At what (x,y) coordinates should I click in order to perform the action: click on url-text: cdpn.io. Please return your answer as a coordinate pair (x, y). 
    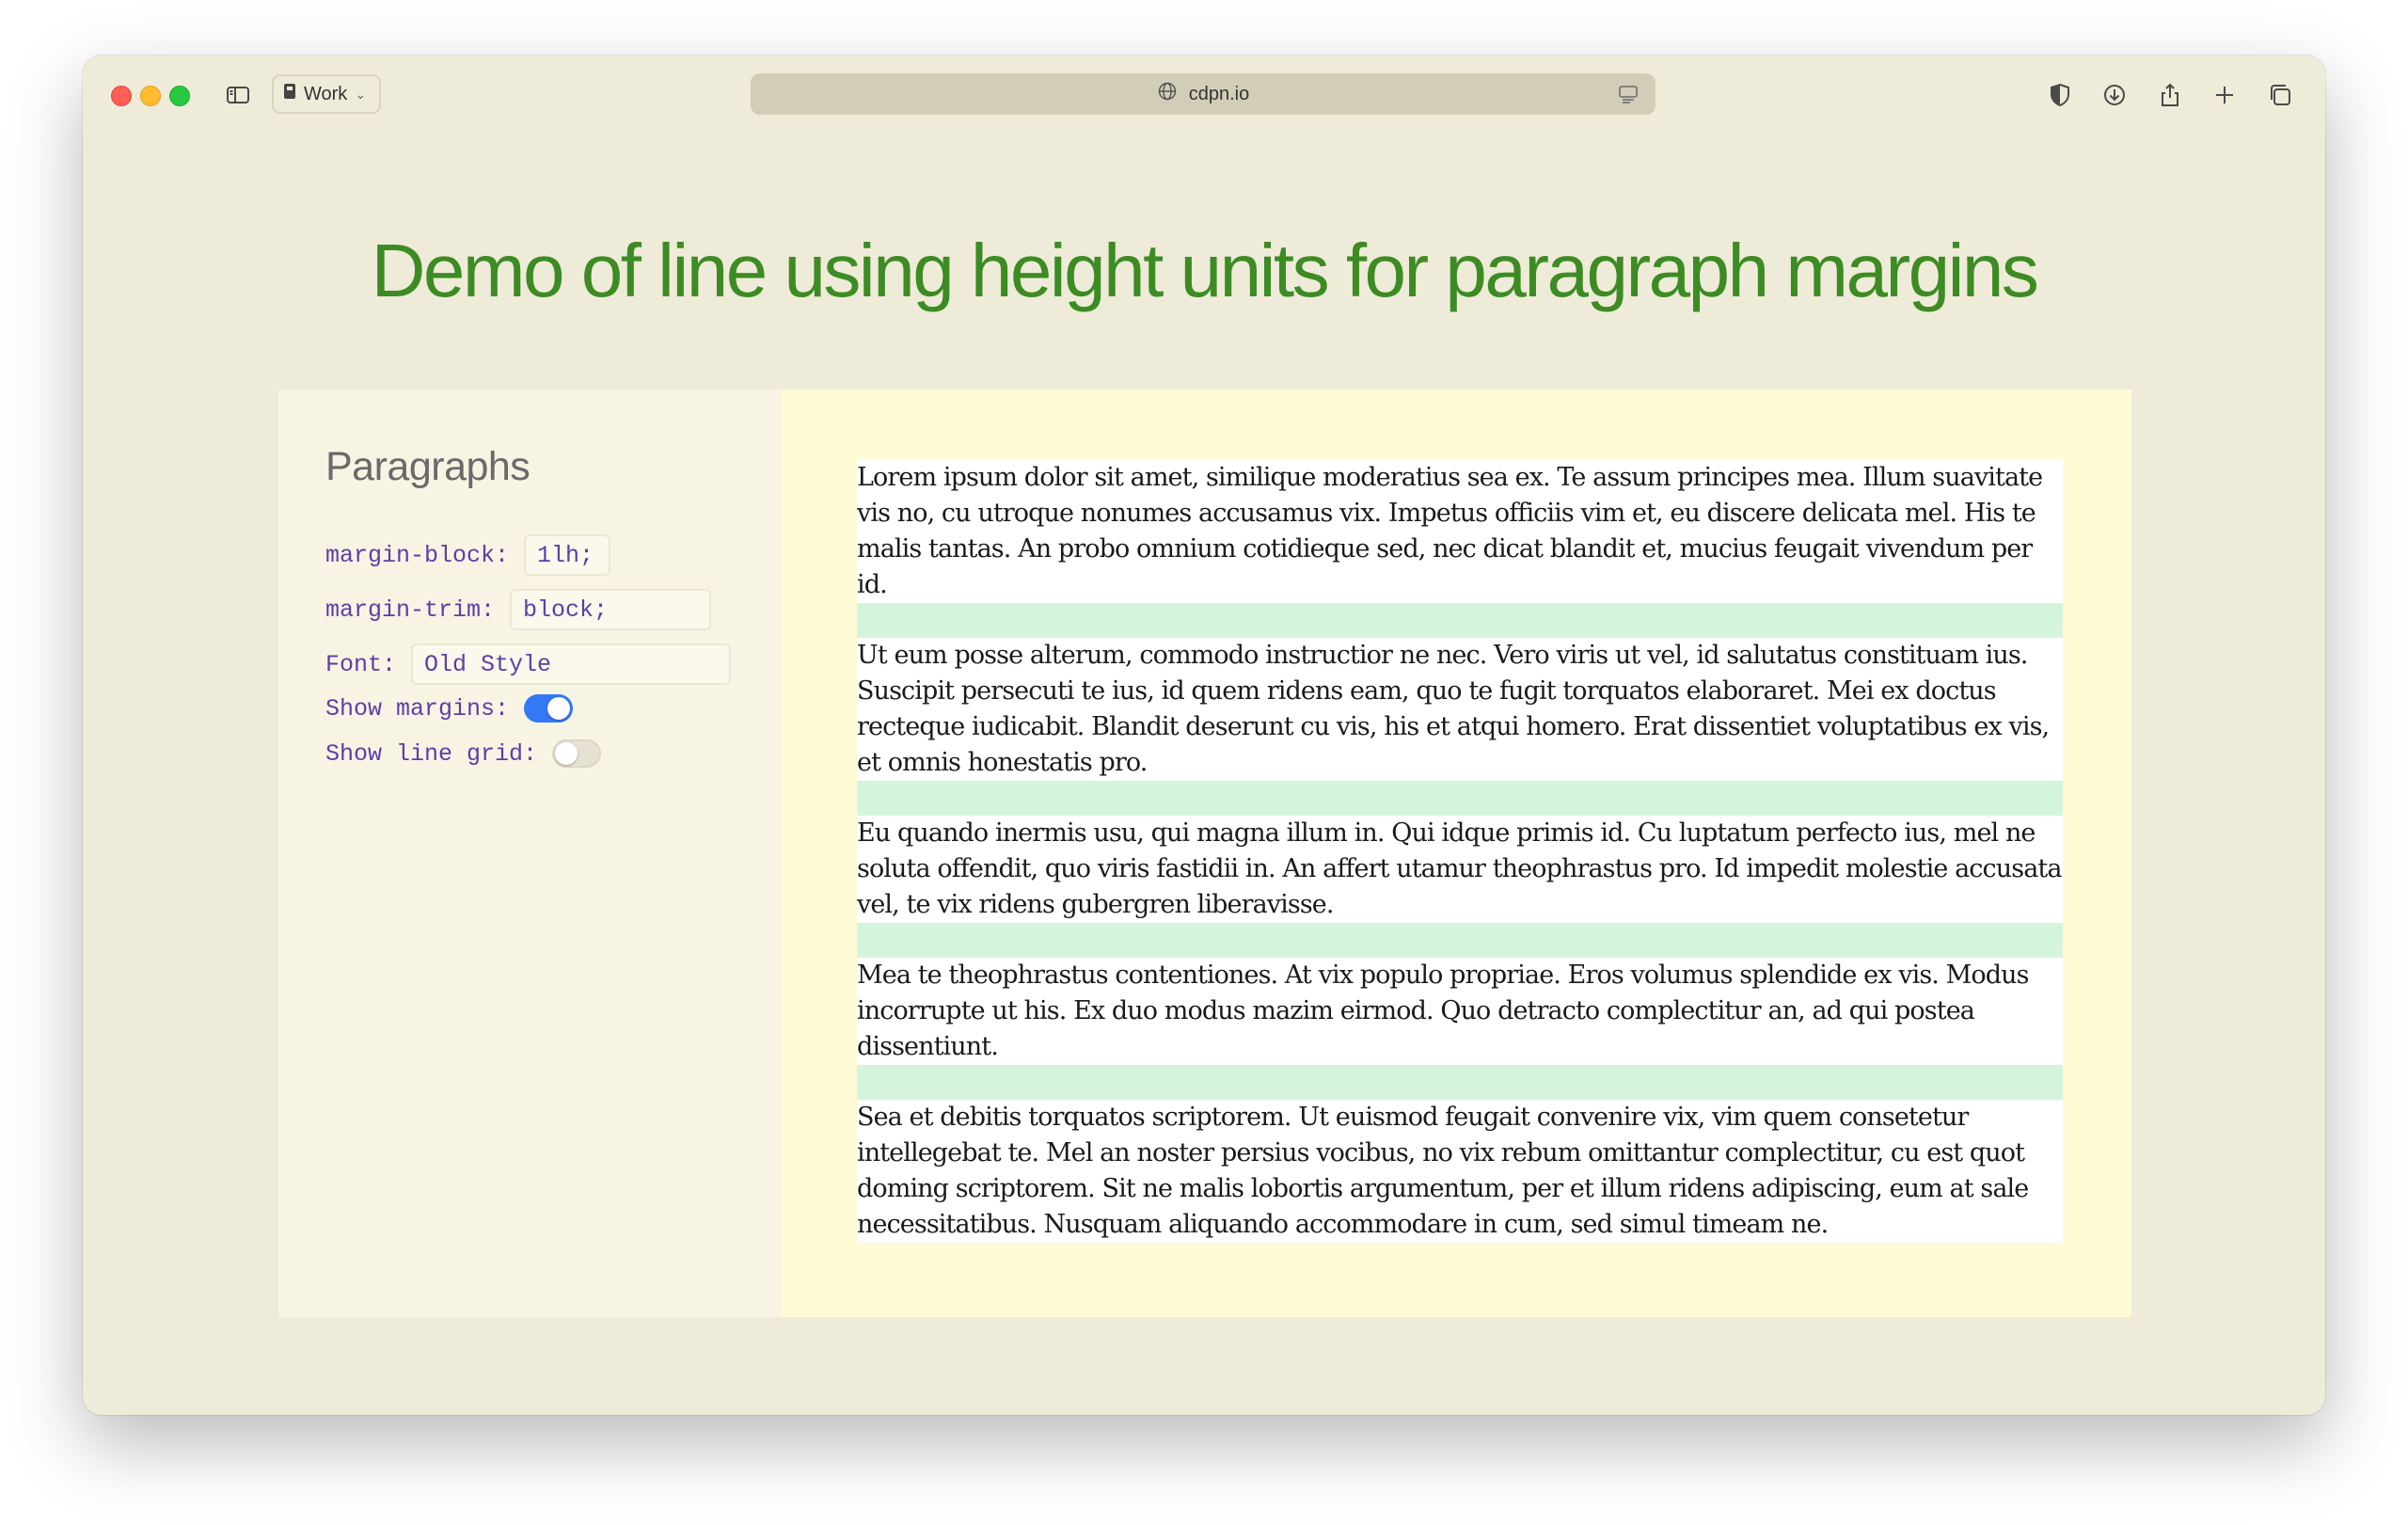
    Looking at the image, I should click on (1219, 93).